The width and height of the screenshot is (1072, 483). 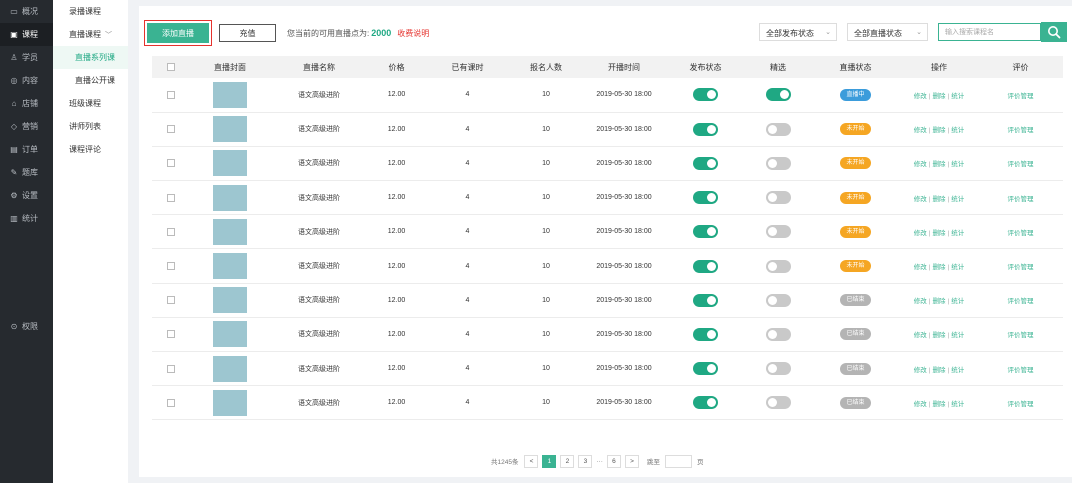 What do you see at coordinates (90, 57) in the screenshot?
I see `subnav-live-series: 直播系列课` at bounding box center [90, 57].